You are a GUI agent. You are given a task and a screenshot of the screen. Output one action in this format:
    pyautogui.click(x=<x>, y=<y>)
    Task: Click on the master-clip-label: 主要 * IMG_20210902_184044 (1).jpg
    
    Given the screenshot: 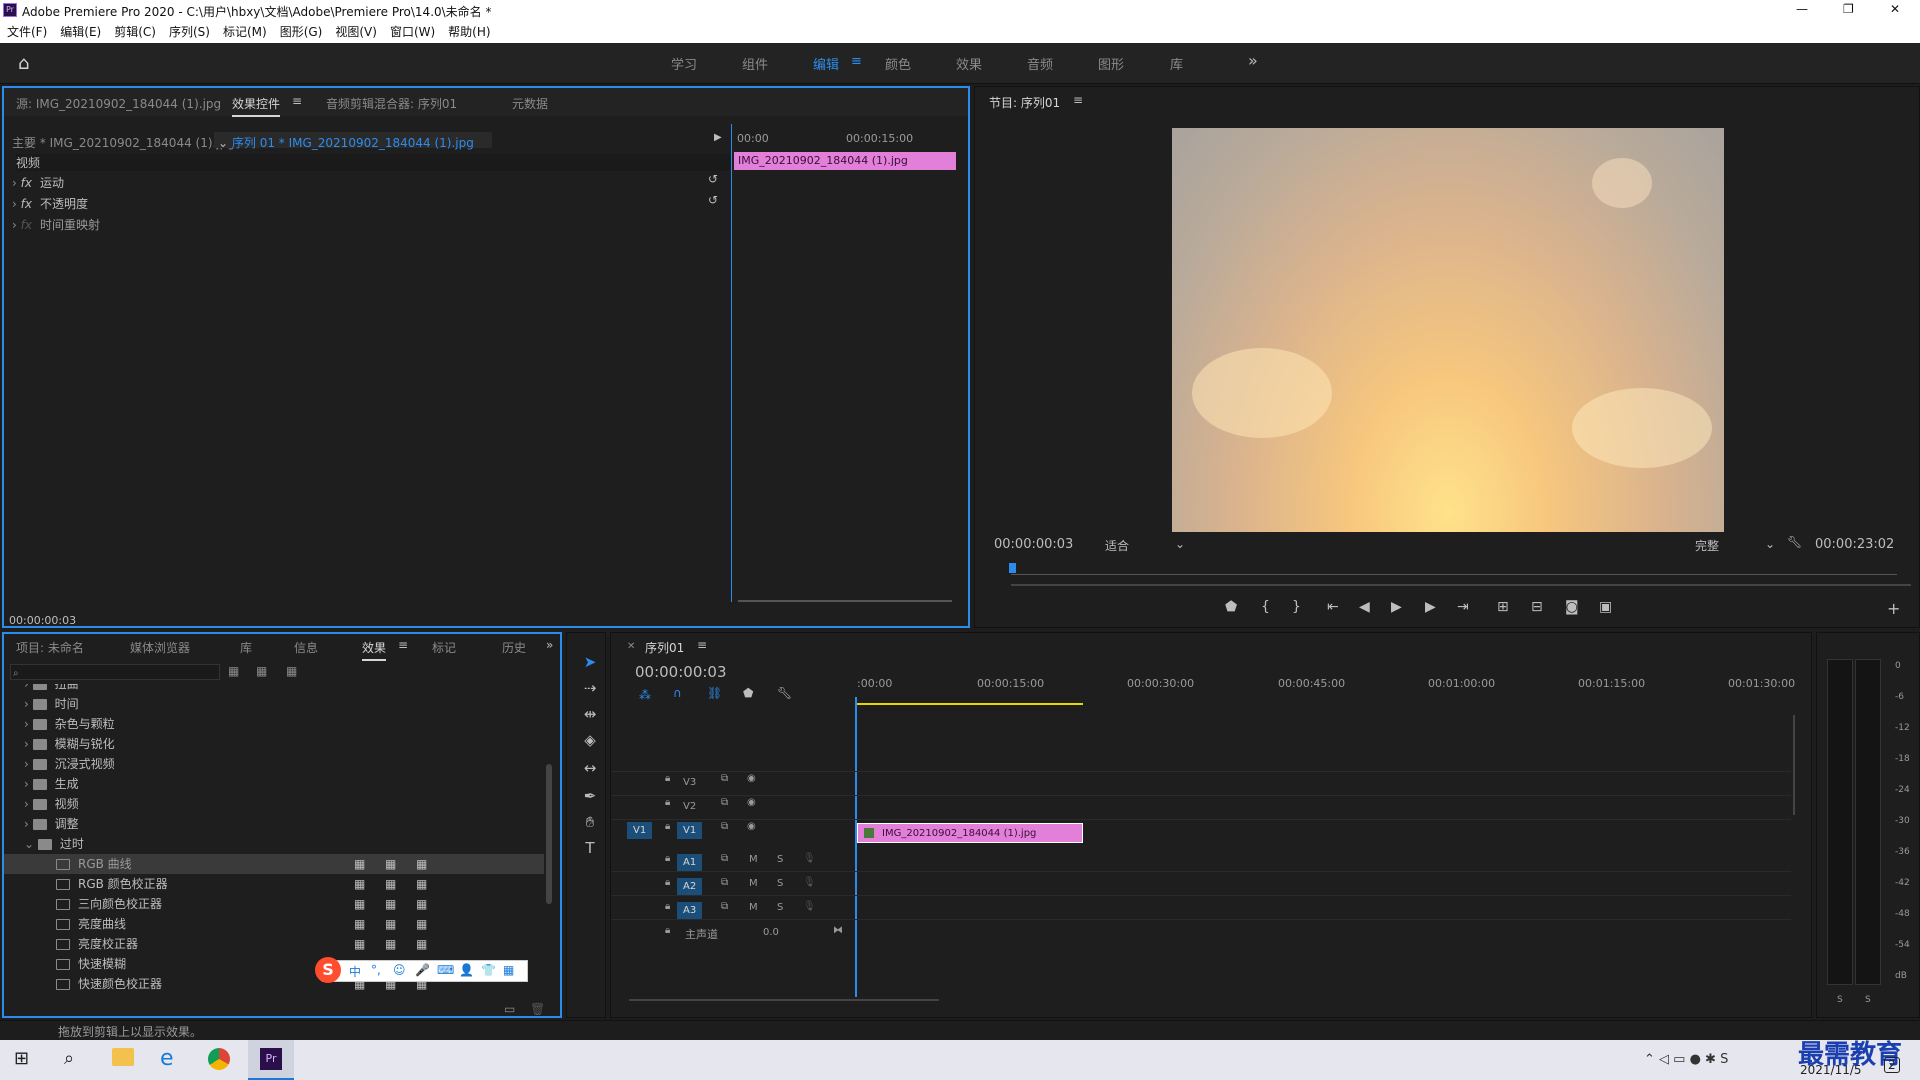 What is the action you would take?
    pyautogui.click(x=123, y=142)
    